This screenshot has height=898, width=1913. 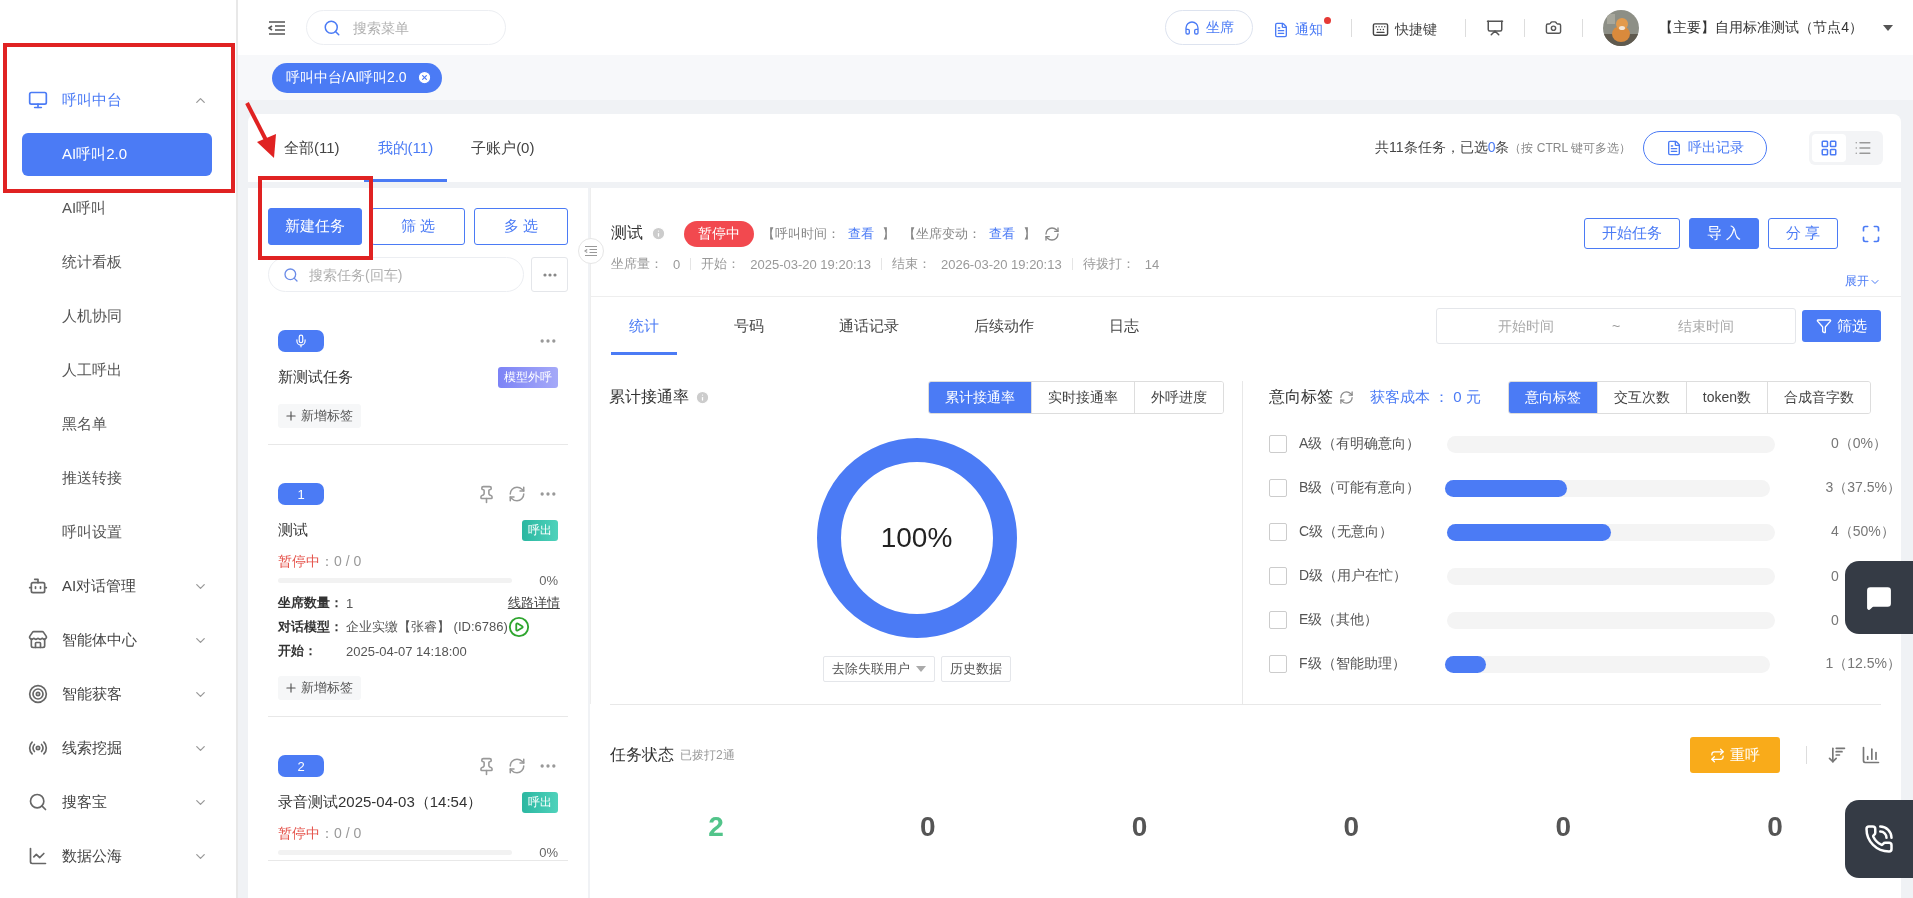 I want to click on detail-tab: 统计, so click(x=644, y=326).